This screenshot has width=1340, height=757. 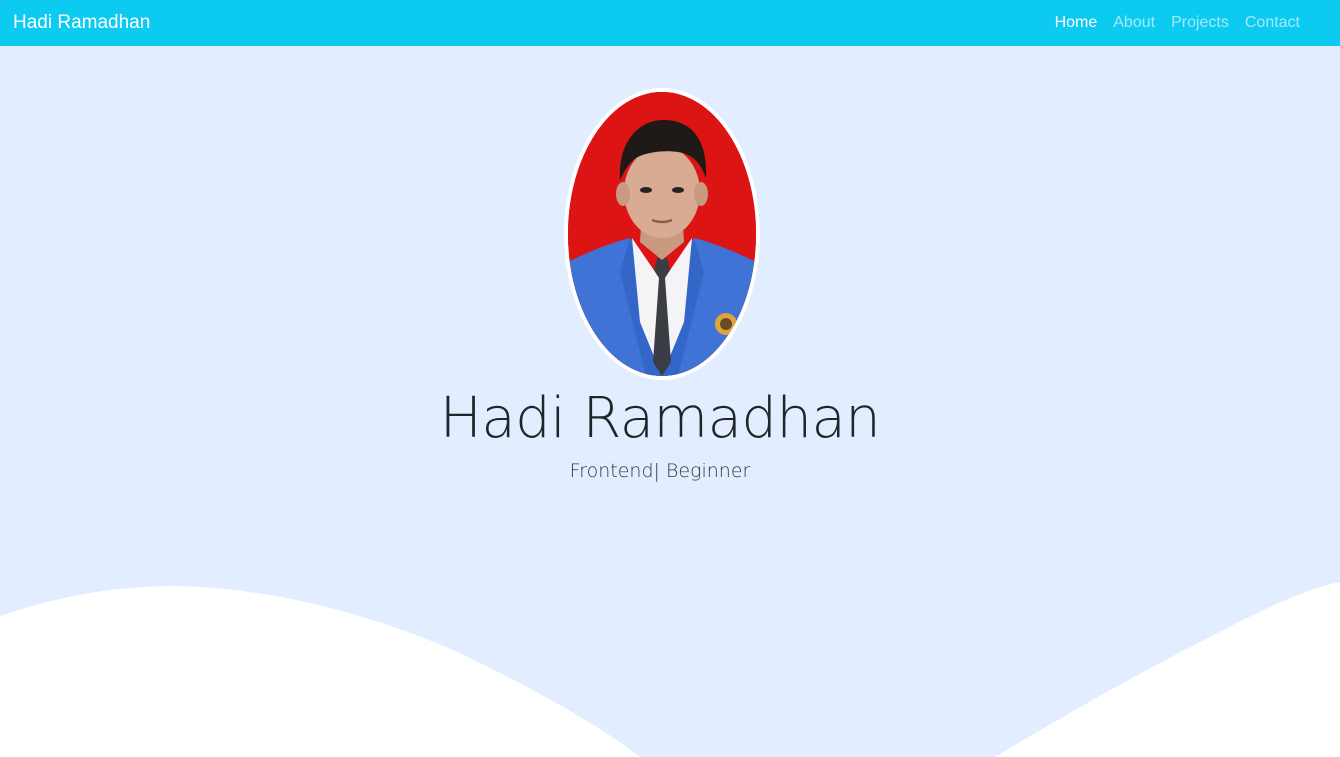 What do you see at coordinates (1076, 23) in the screenshot?
I see `nav-link-home: Home` at bounding box center [1076, 23].